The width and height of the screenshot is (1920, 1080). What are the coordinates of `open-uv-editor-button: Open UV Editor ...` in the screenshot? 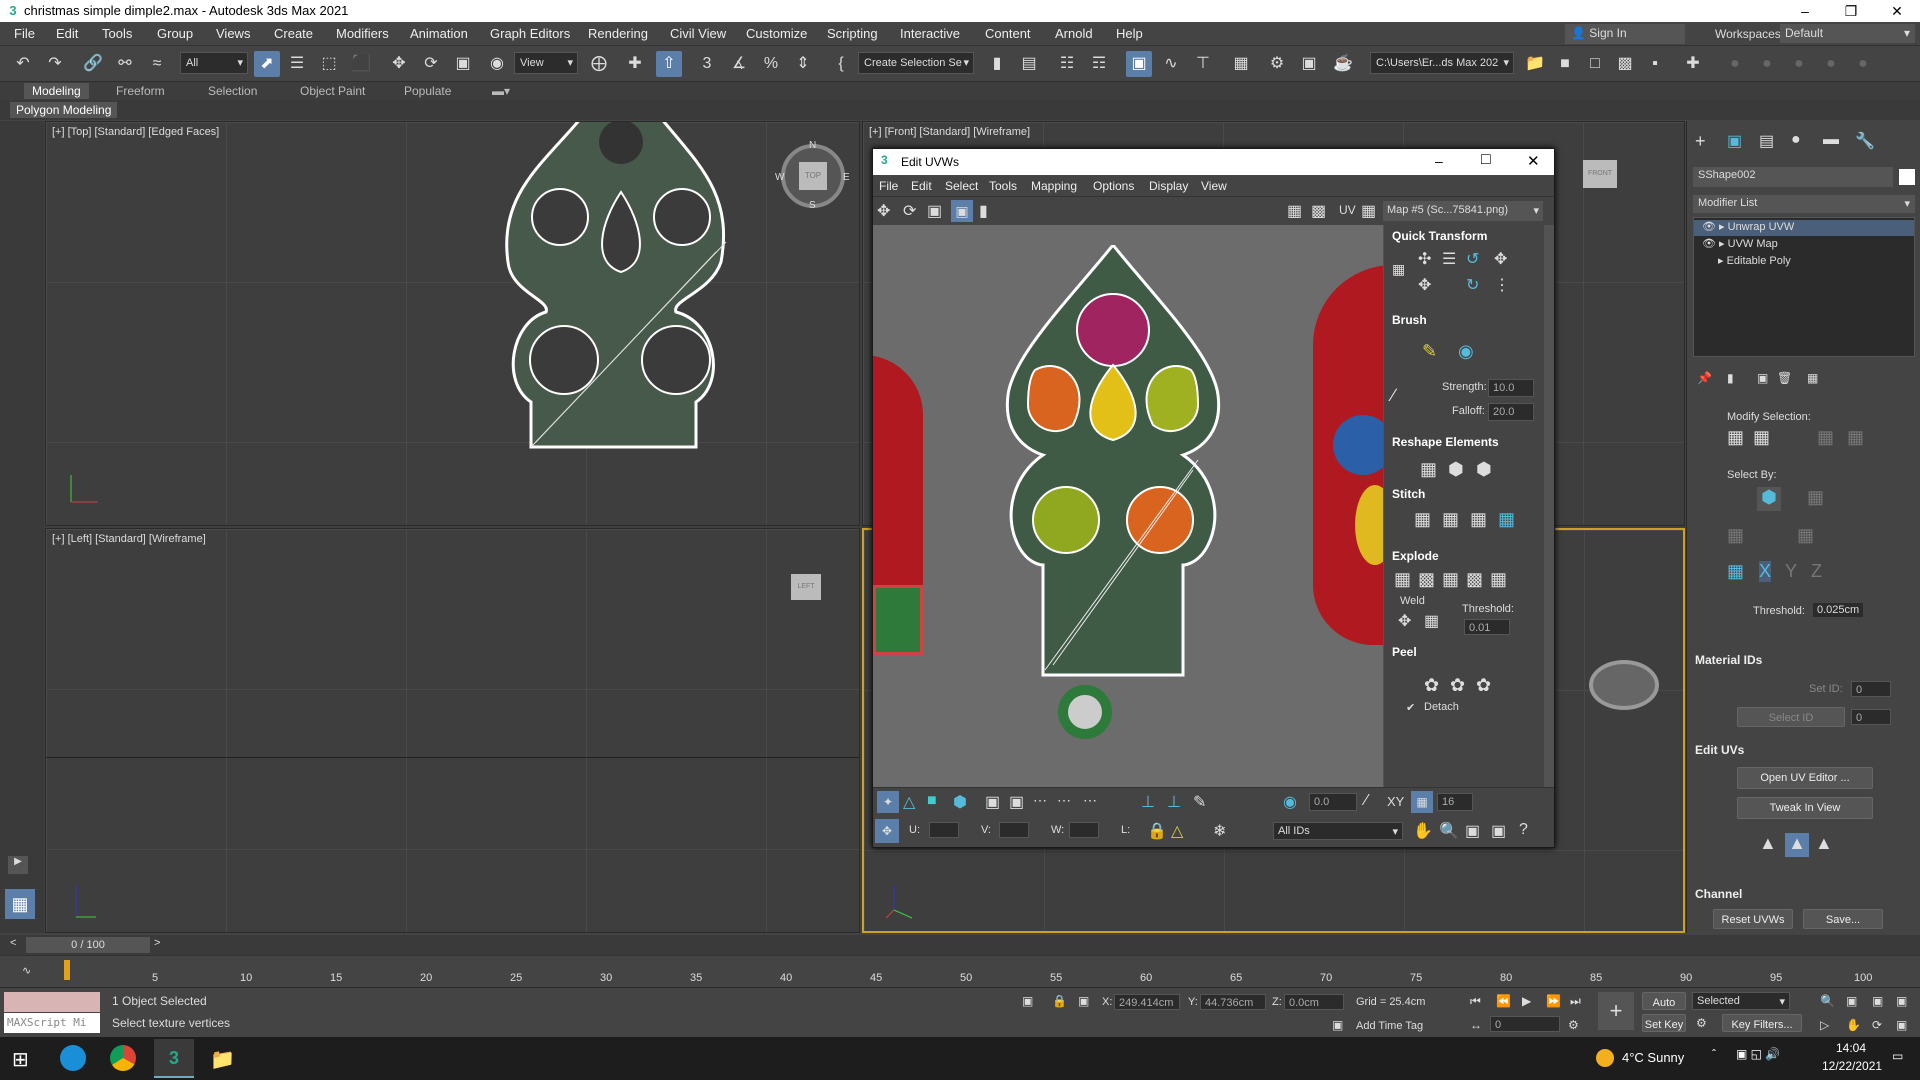 It's located at (1805, 778).